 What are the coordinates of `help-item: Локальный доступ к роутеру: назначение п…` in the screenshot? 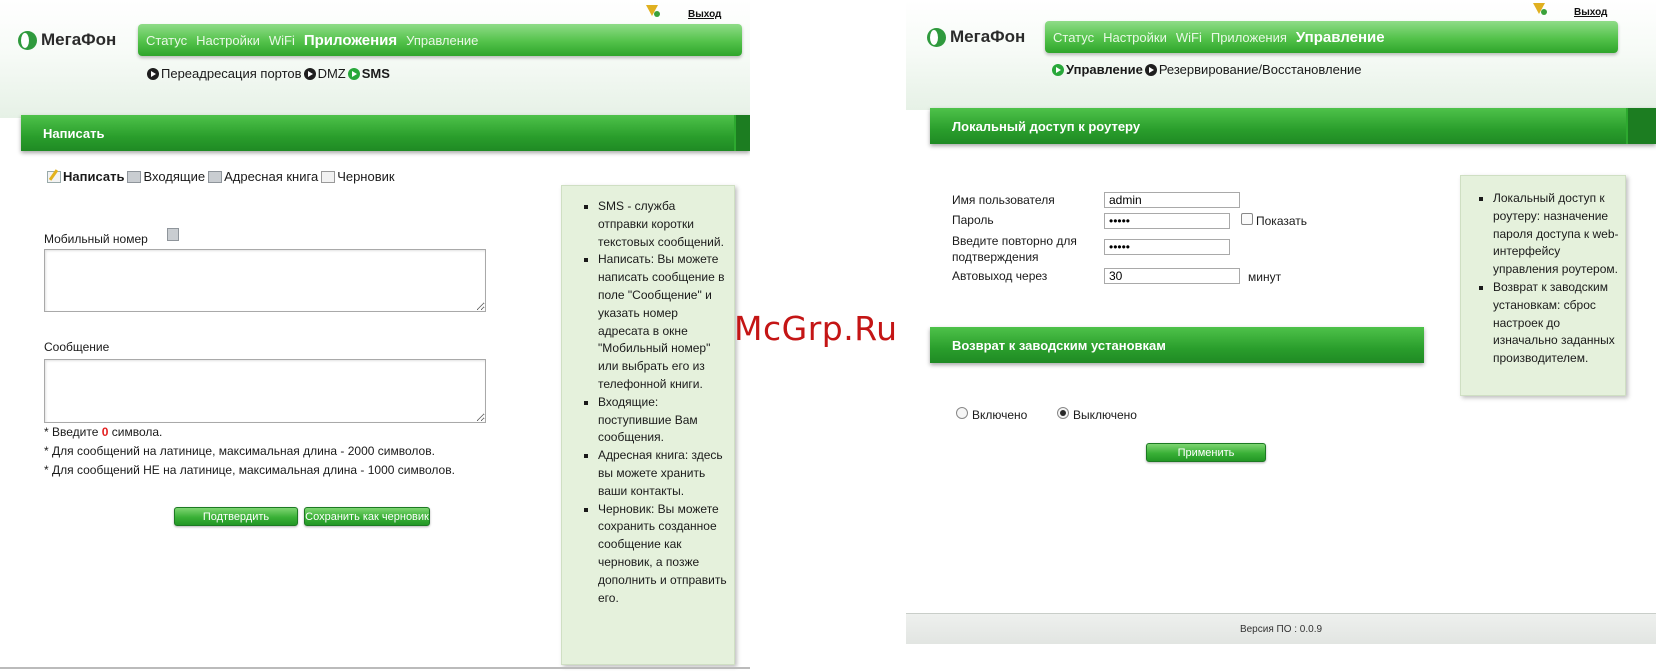 It's located at (1557, 234).